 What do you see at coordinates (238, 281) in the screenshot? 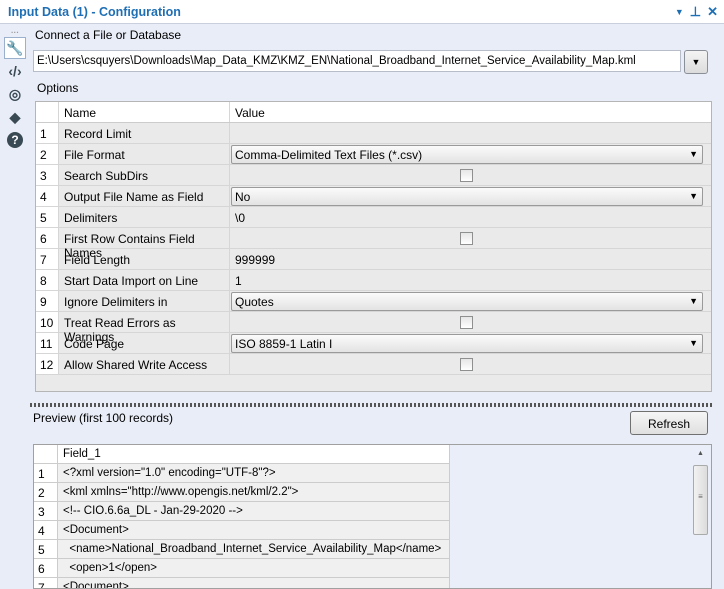
I see `option-value: 1` at bounding box center [238, 281].